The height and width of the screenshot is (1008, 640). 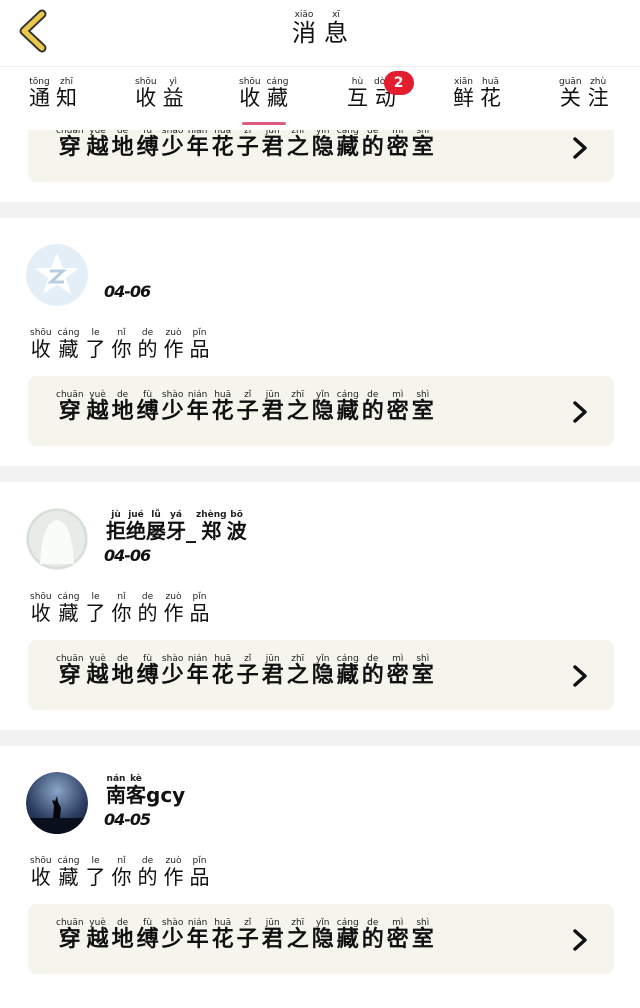 I want to click on action-text: shōu 收 cáng 藏 le 了 nǐ 你 de 的 zuò 作 pǐn 品, so click(x=123, y=872).